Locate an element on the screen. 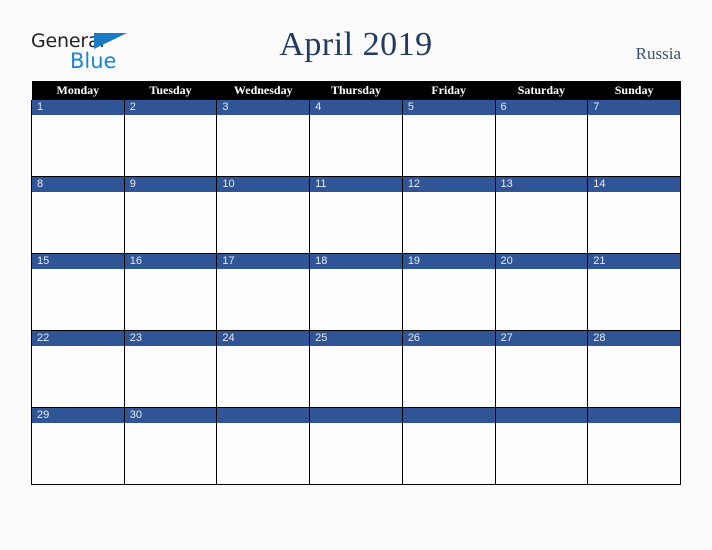 This screenshot has width=712, height=550. calendar-day-cell: 6 is located at coordinates (541, 138).